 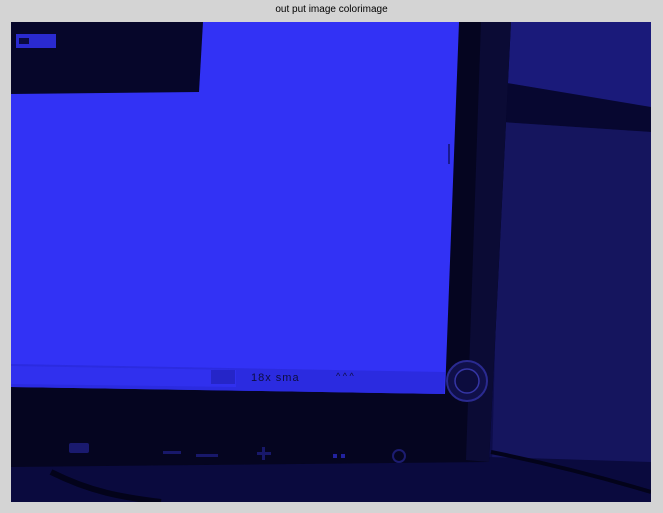 What do you see at coordinates (345, 376) in the screenshot?
I see `screen-bottom-small: ^ ^ ^` at bounding box center [345, 376].